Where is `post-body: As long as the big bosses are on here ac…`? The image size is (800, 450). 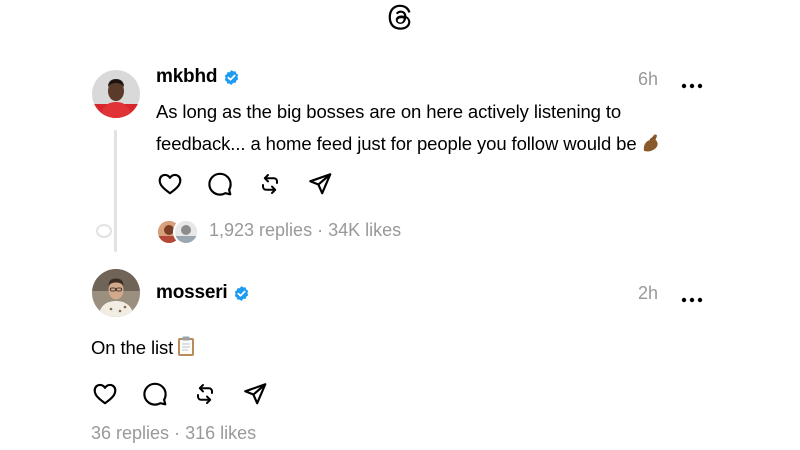
post-body: As long as the big bosses are on here ac… is located at coordinates (416, 129).